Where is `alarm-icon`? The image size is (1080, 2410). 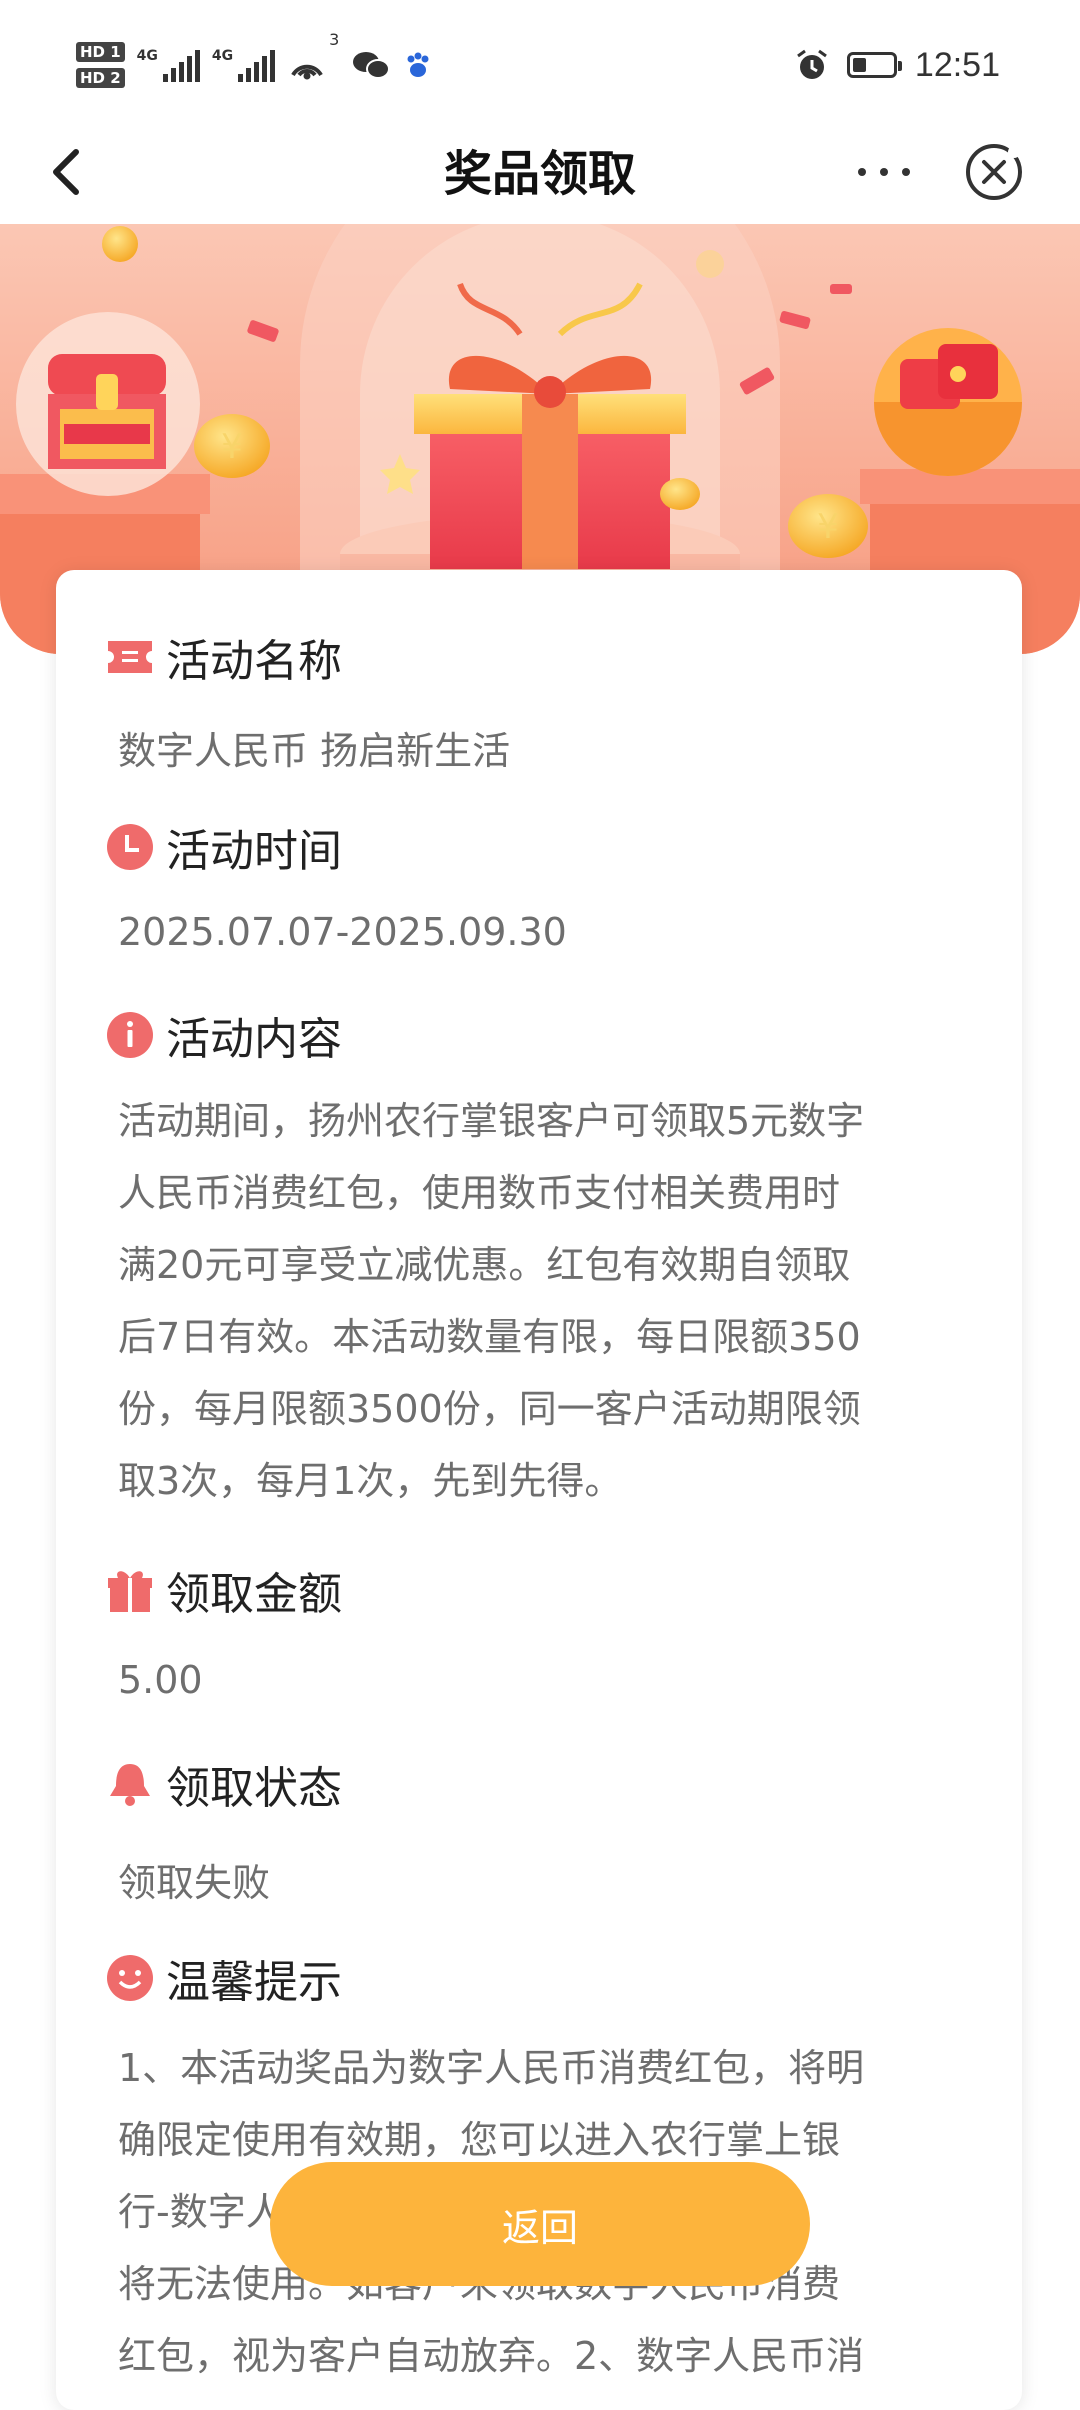
alarm-icon is located at coordinates (812, 64).